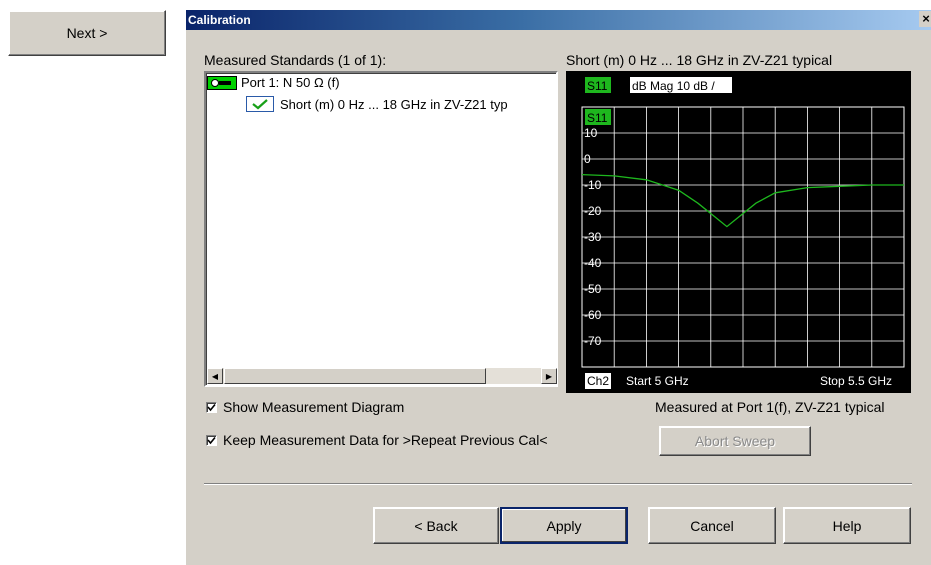 This screenshot has width=931, height=565. Describe the element at coordinates (597, 118) in the screenshot. I see `trace-marker-label: S11` at that location.